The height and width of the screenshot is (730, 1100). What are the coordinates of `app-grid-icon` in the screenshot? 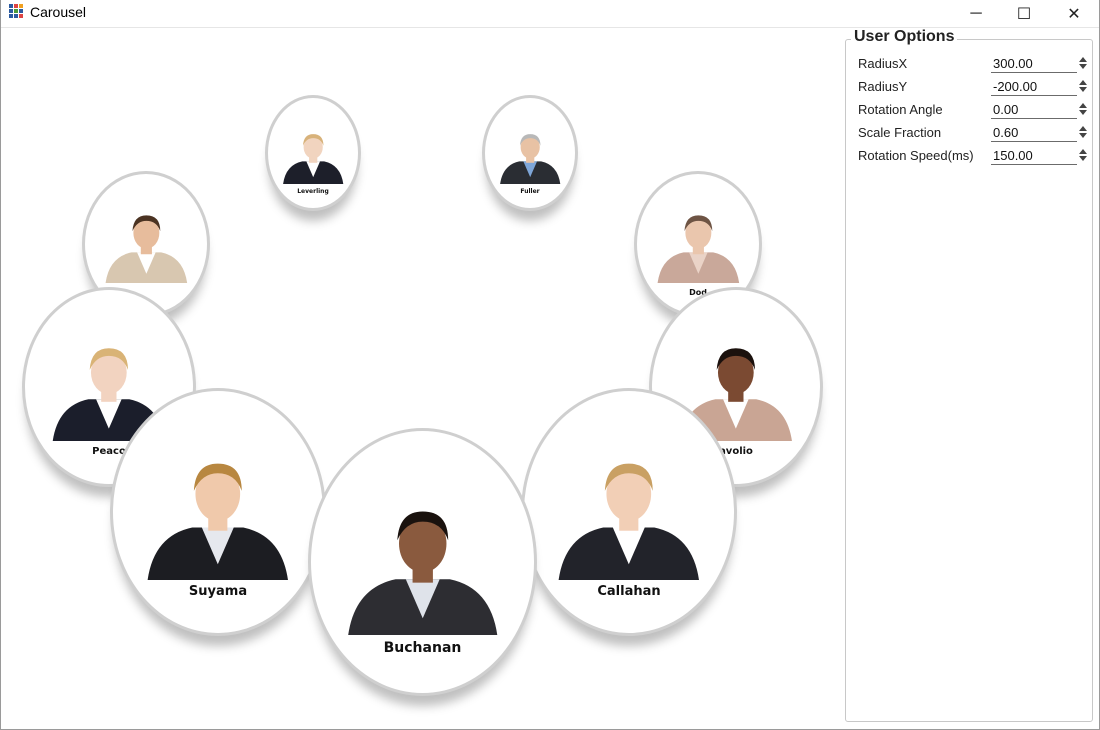 It's located at (16, 11).